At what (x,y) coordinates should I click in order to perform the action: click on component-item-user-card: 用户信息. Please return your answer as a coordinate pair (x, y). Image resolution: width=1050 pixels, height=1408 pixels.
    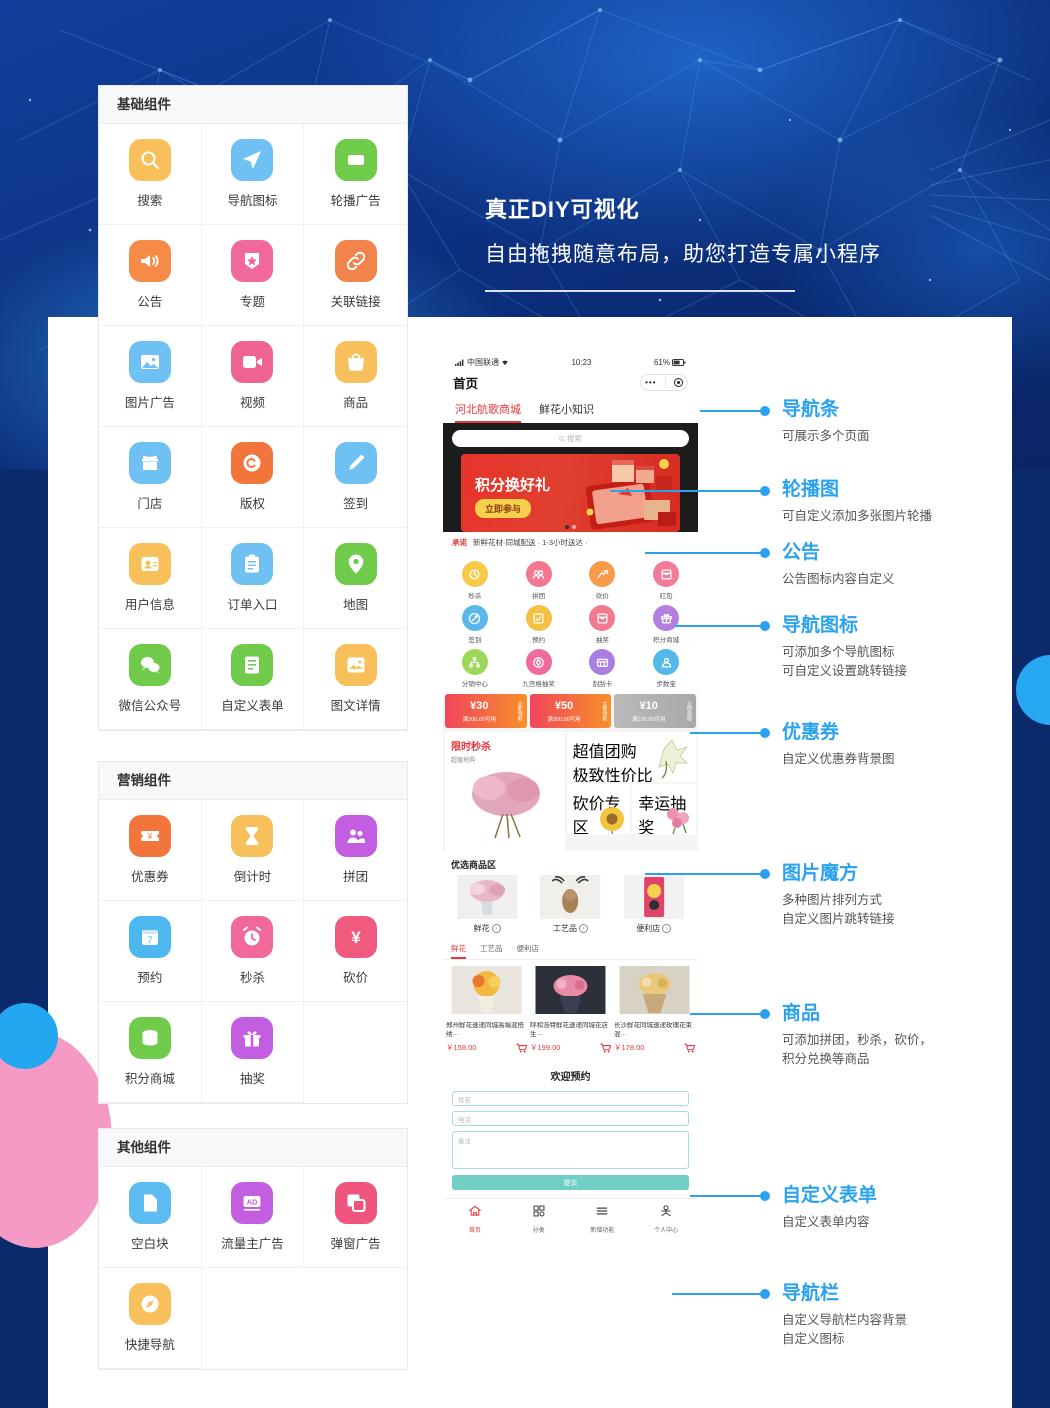
    Looking at the image, I should click on (150, 578).